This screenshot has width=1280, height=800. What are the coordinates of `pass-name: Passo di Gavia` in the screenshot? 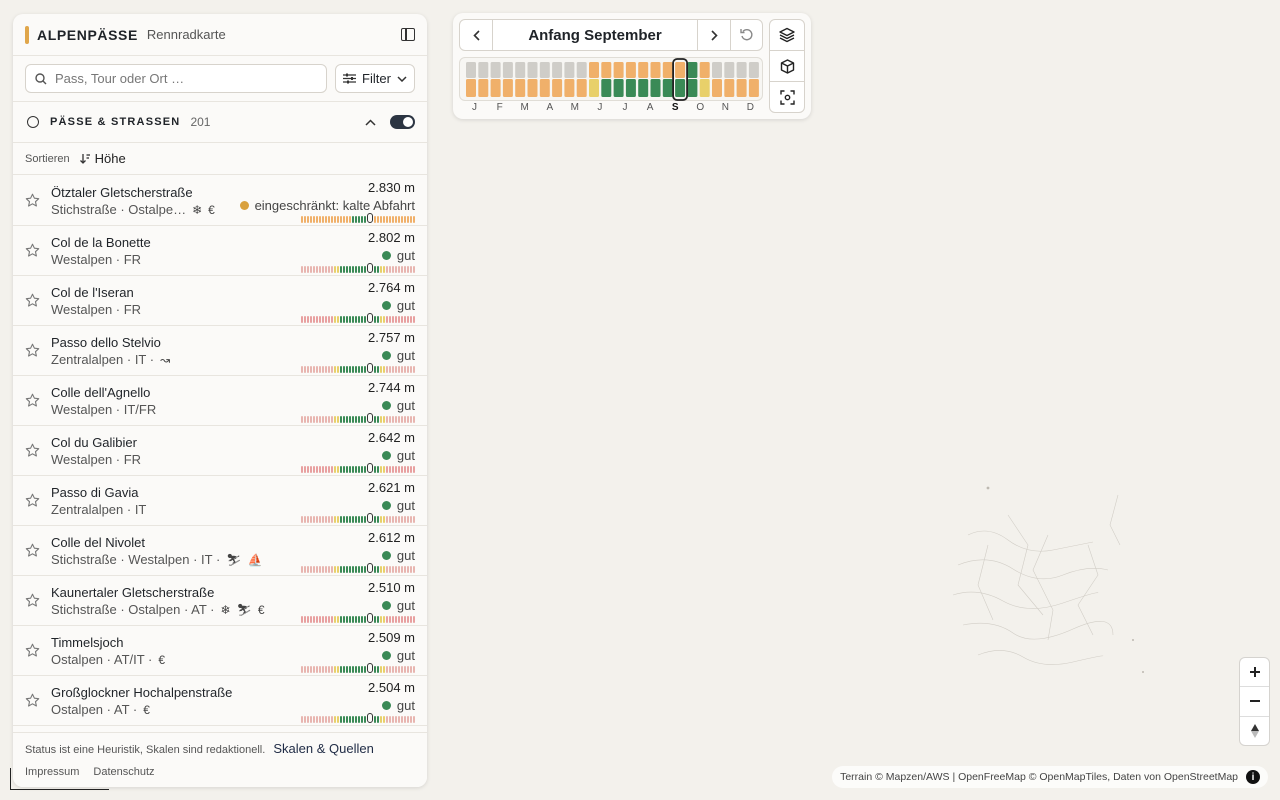 It's located at (95, 492).